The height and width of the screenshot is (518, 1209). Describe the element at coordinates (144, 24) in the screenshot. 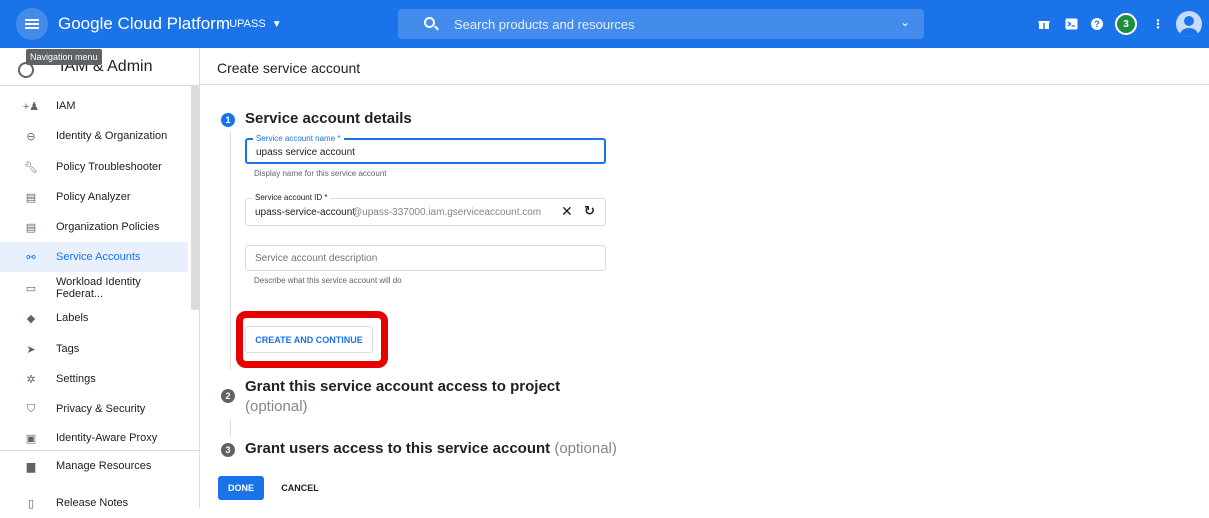

I see `product-name: Google Cloud Platform` at that location.